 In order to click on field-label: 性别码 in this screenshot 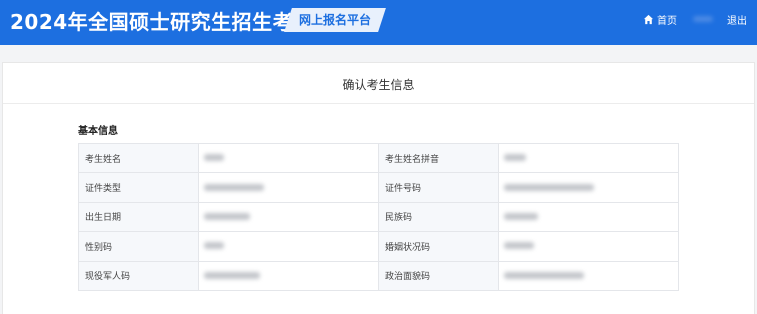, I will do `click(138, 246)`.